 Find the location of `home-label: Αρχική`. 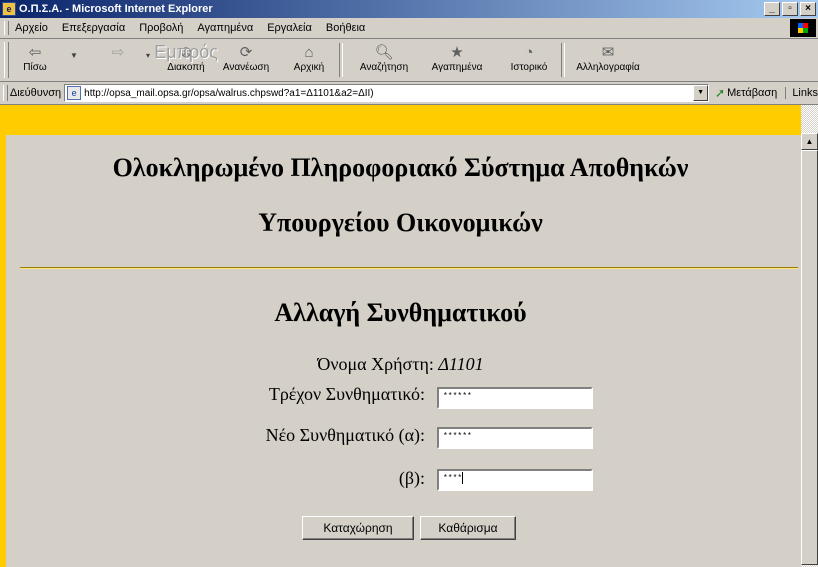

home-label: Αρχική is located at coordinates (309, 67).